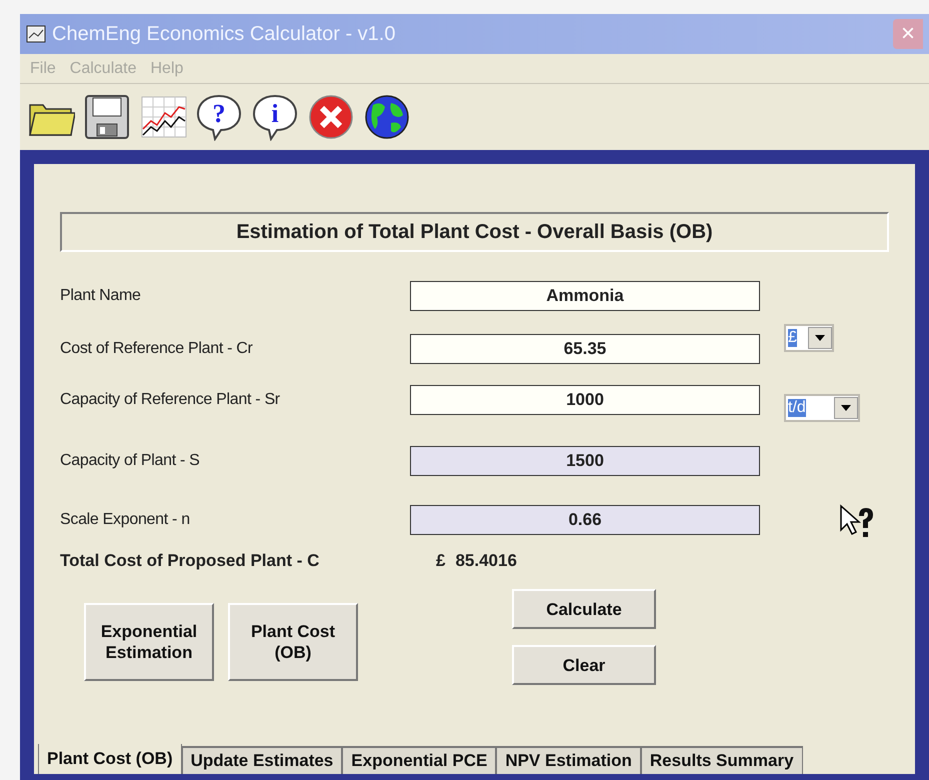  Describe the element at coordinates (149, 642) in the screenshot. I see `panel-button: Exponential Estimation` at that location.